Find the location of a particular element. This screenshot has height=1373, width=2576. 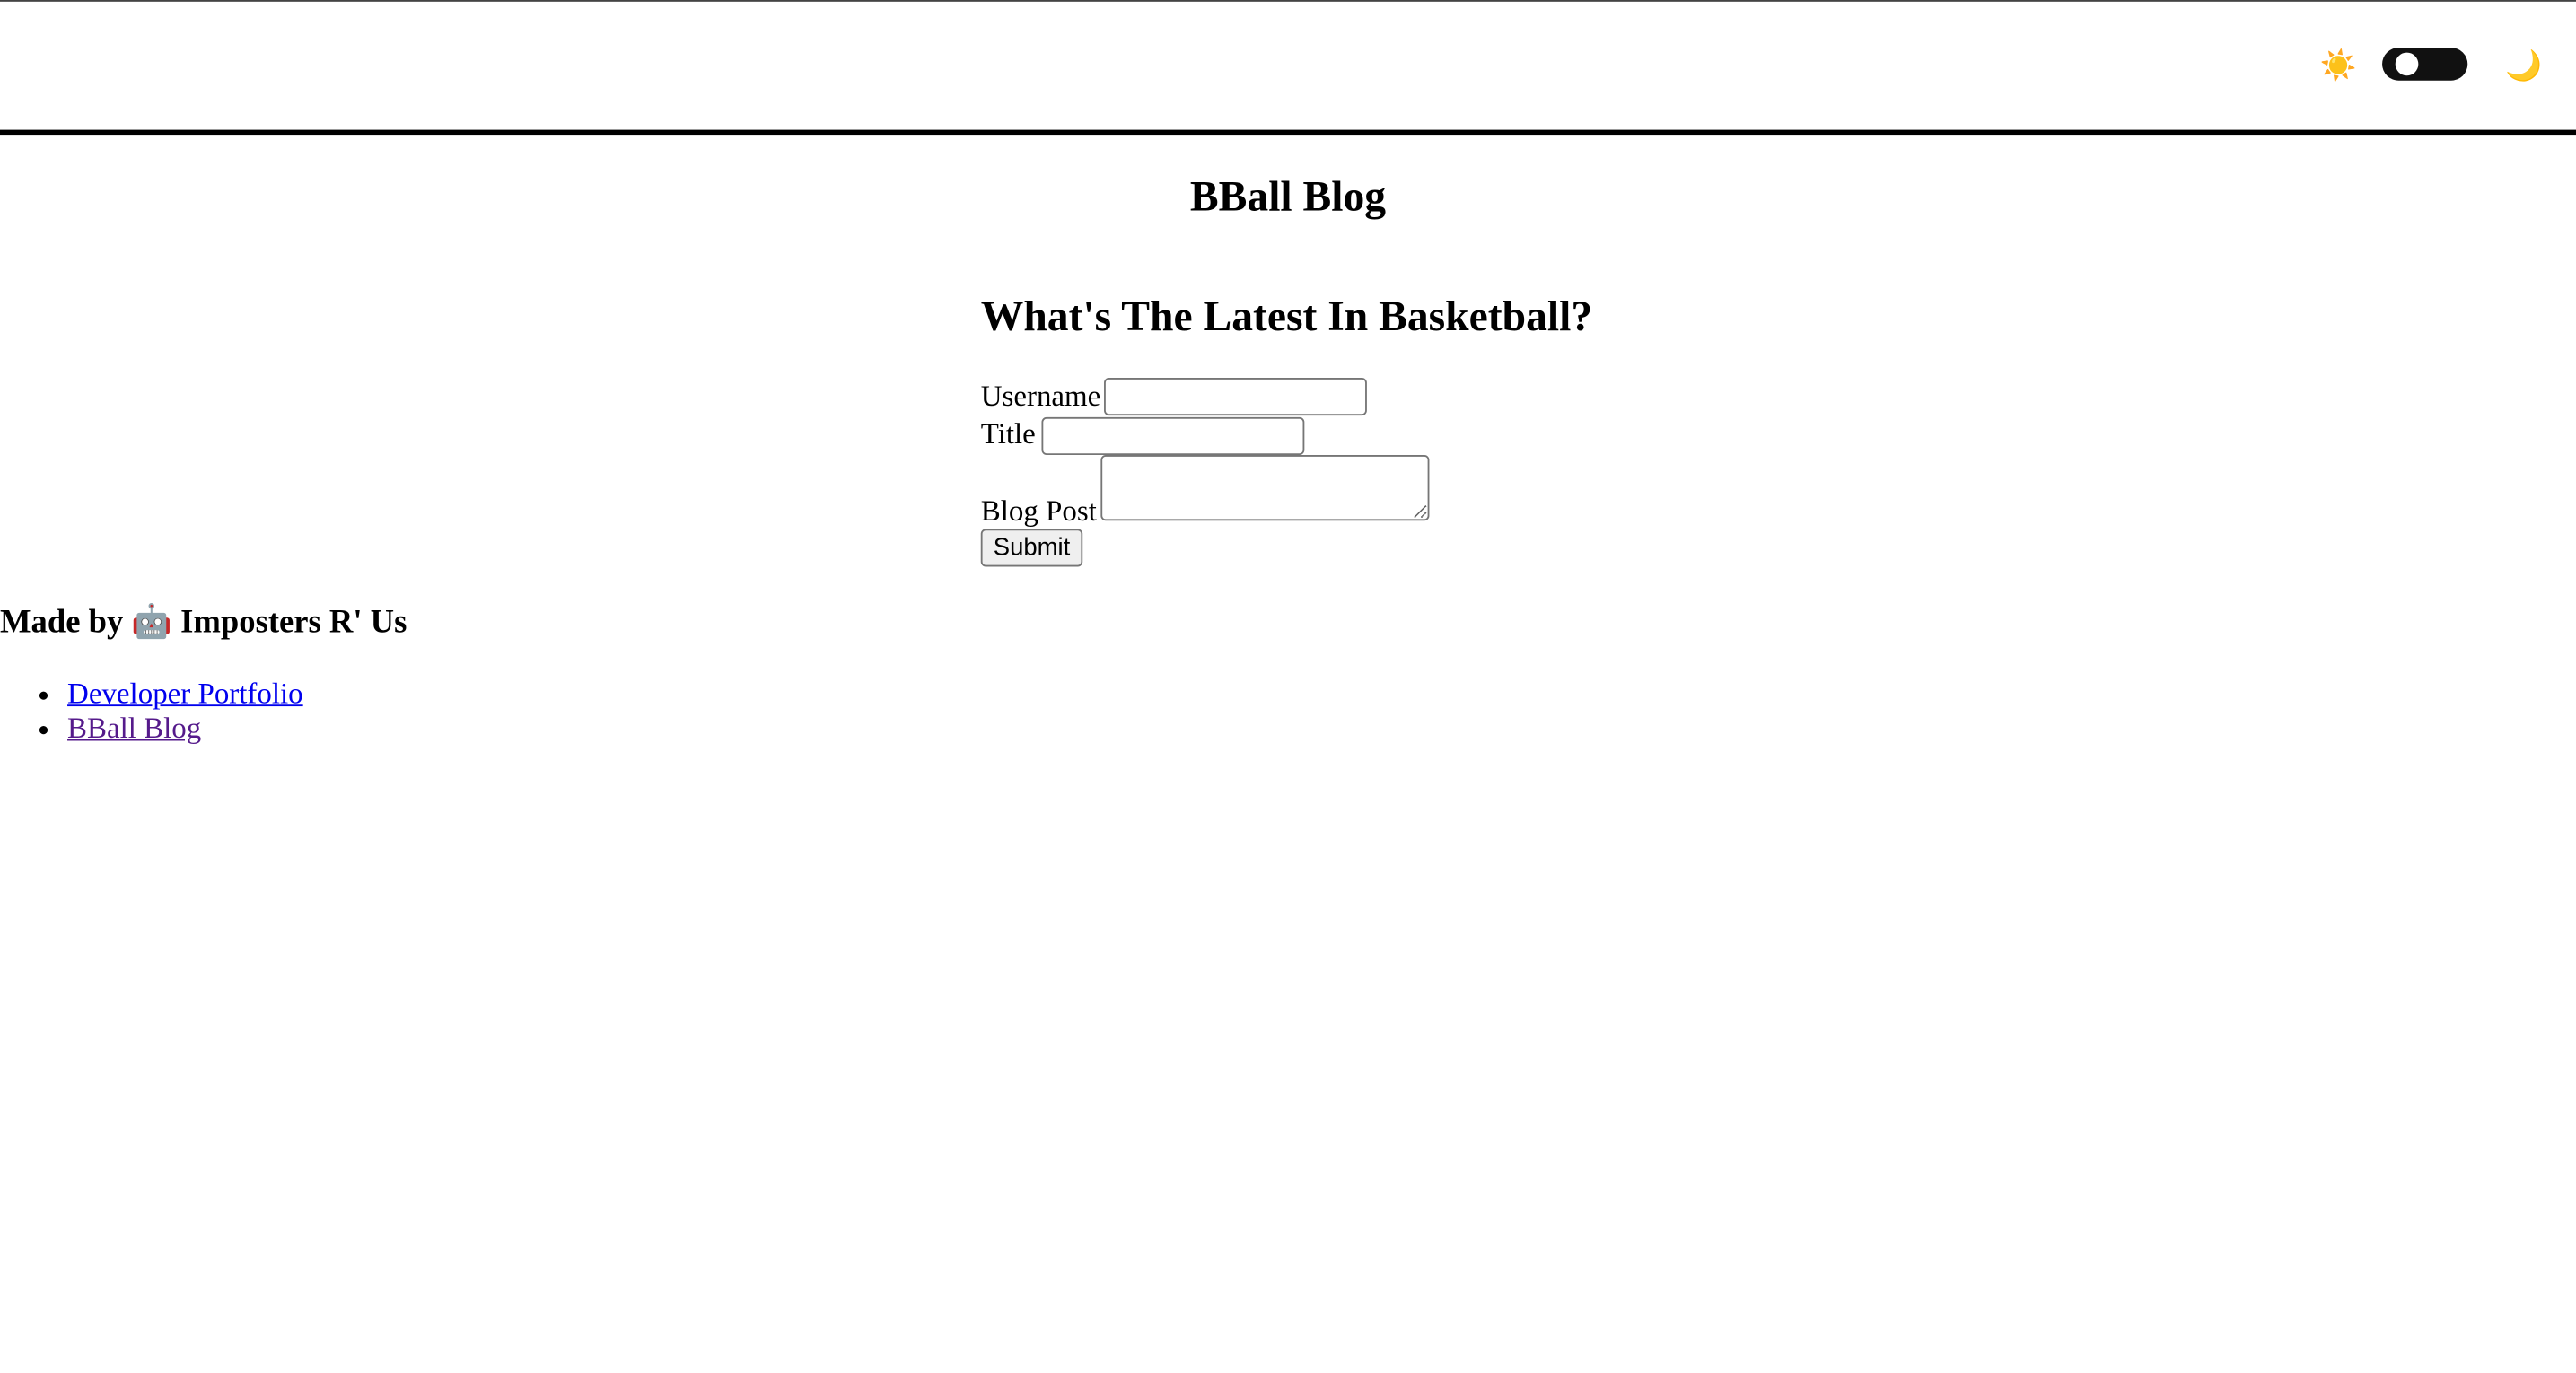

moon-icon: 🌙 is located at coordinates (2524, 65).